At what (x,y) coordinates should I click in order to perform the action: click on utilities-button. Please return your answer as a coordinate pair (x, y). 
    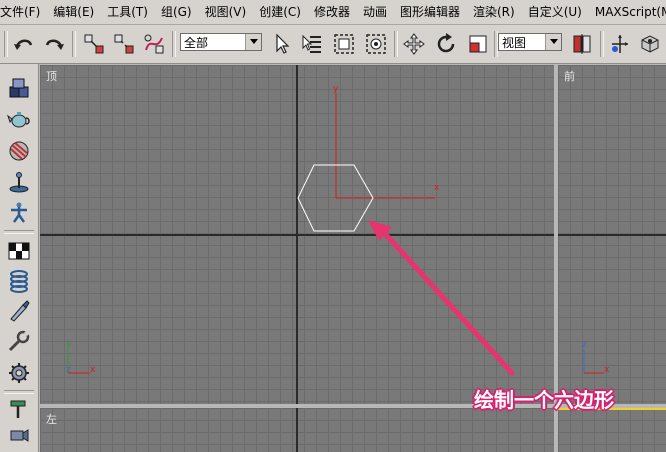
    Looking at the image, I should click on (19, 341).